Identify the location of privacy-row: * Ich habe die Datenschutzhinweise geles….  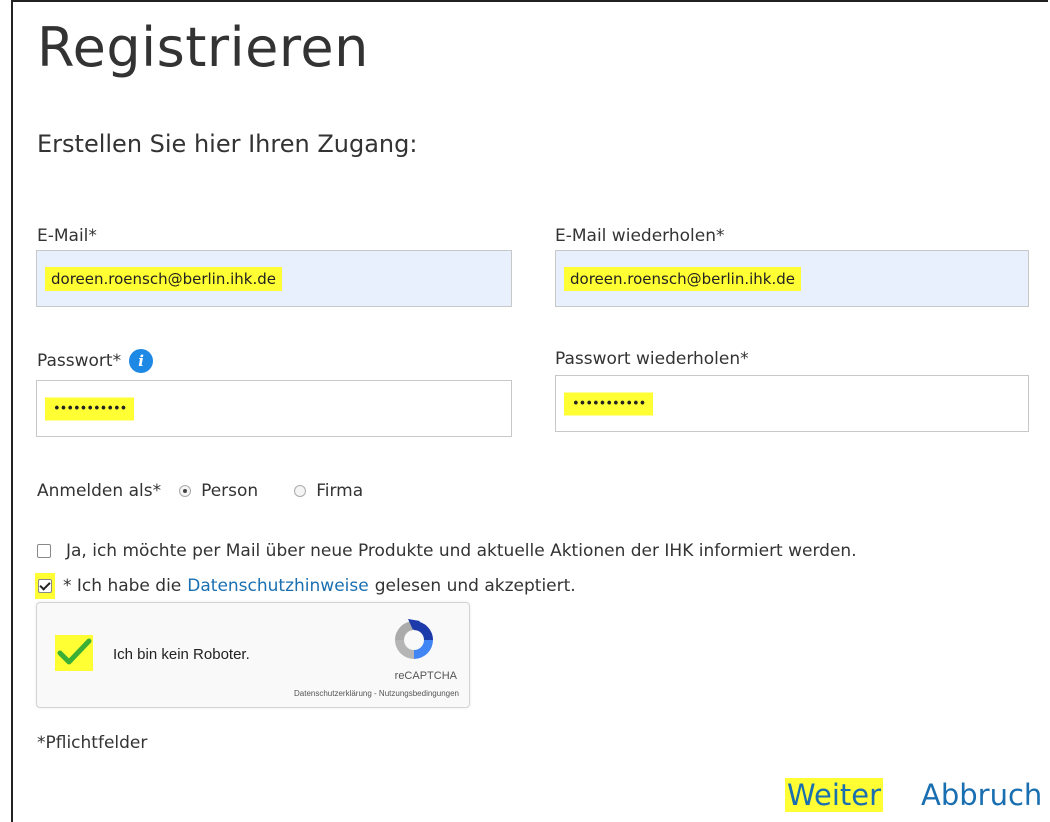
(305, 586).